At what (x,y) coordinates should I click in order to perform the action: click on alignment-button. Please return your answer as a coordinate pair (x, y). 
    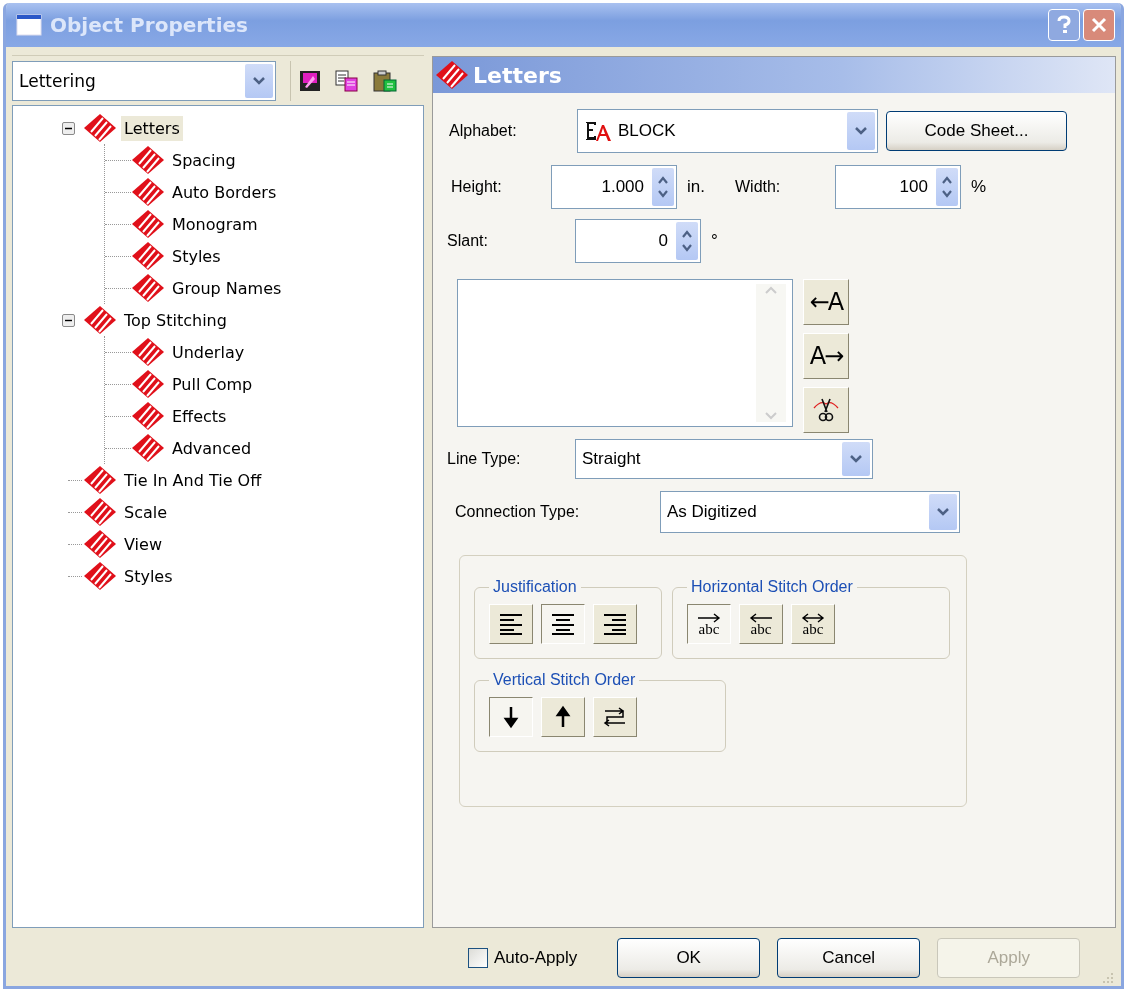
    Looking at the image, I should click on (563, 624).